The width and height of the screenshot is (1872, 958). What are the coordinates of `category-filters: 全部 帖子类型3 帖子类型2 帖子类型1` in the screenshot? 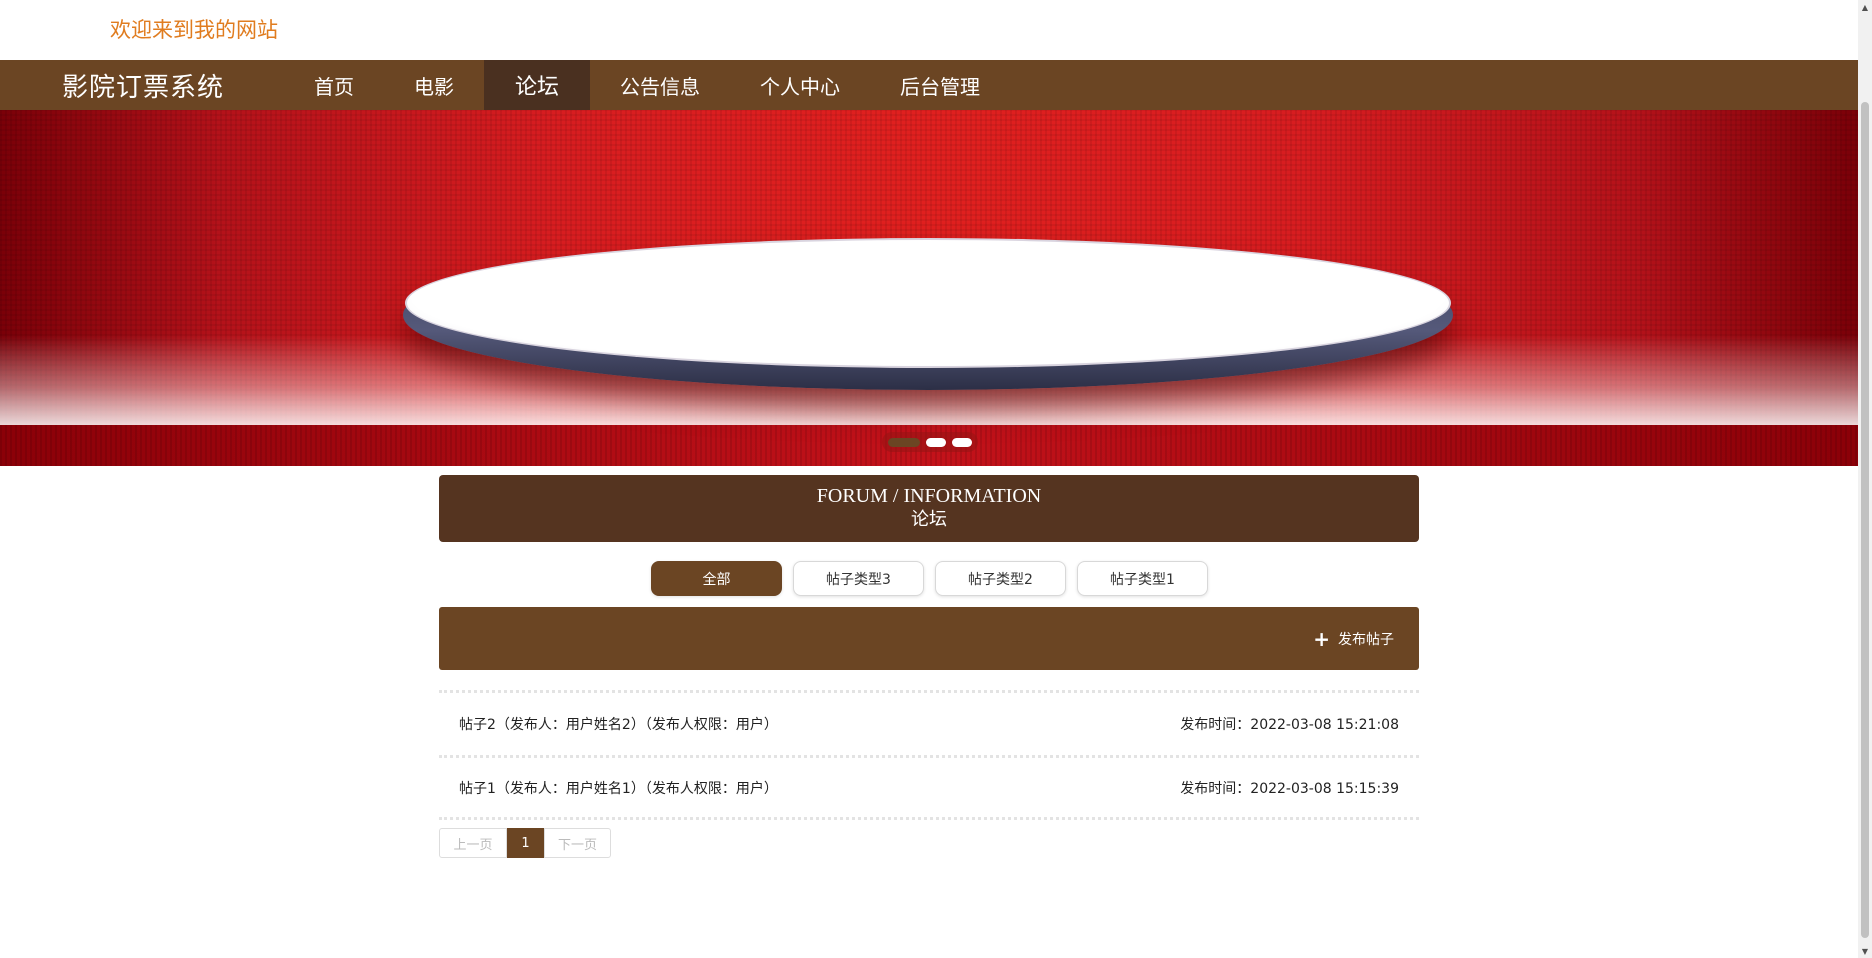 It's located at (929, 578).